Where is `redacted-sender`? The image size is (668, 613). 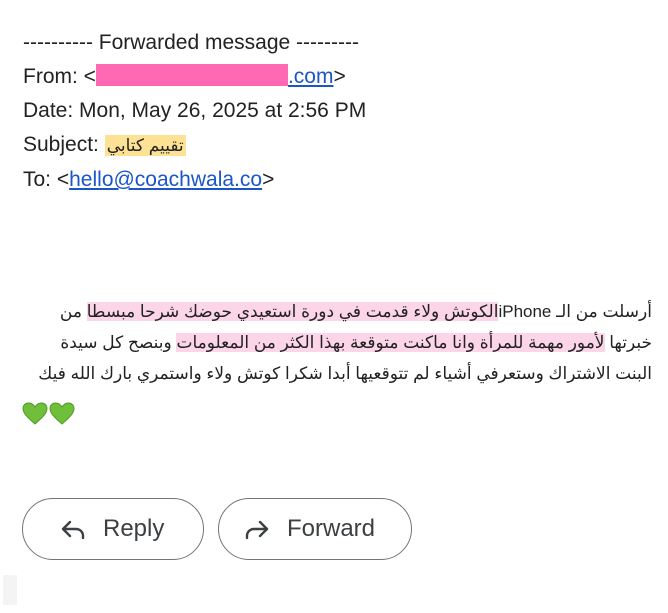
redacted-sender is located at coordinates (191, 75).